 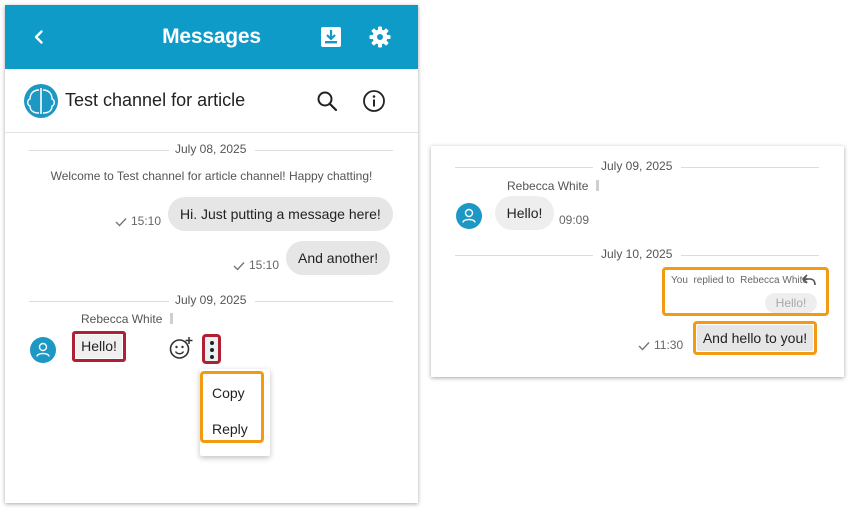 I want to click on app-bar: Messages, so click(x=211, y=37).